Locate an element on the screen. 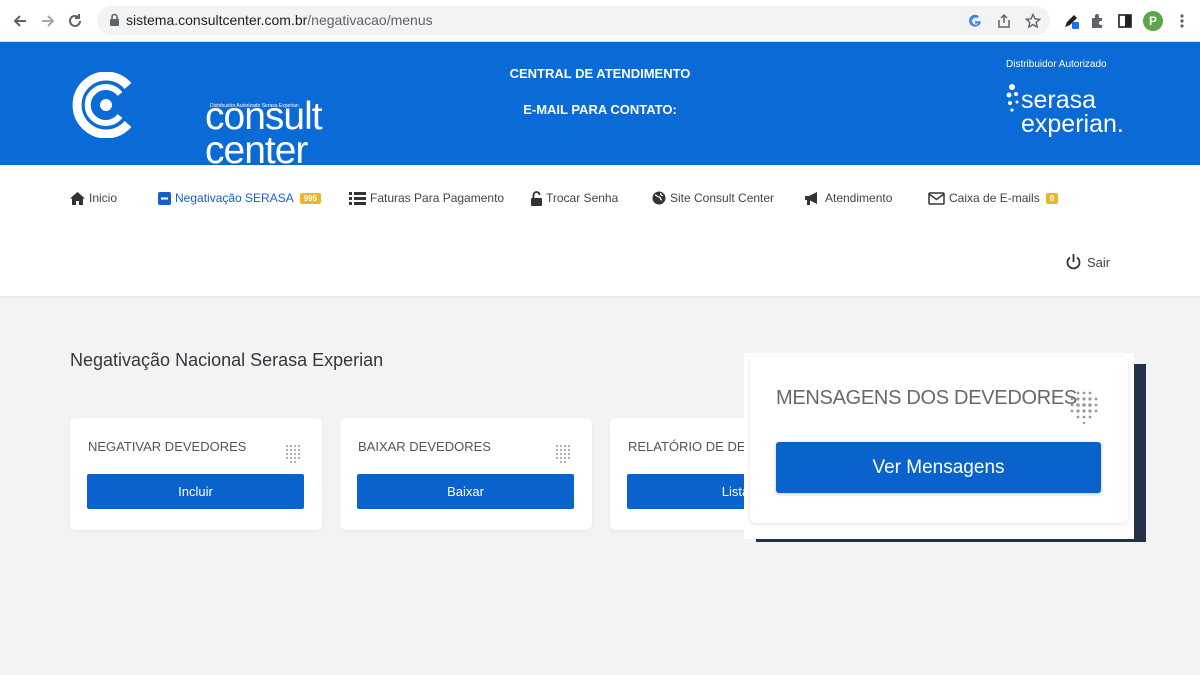 The height and width of the screenshot is (675, 1200). menu-item-site-consult-center: Site Consult Center is located at coordinates (713, 198).